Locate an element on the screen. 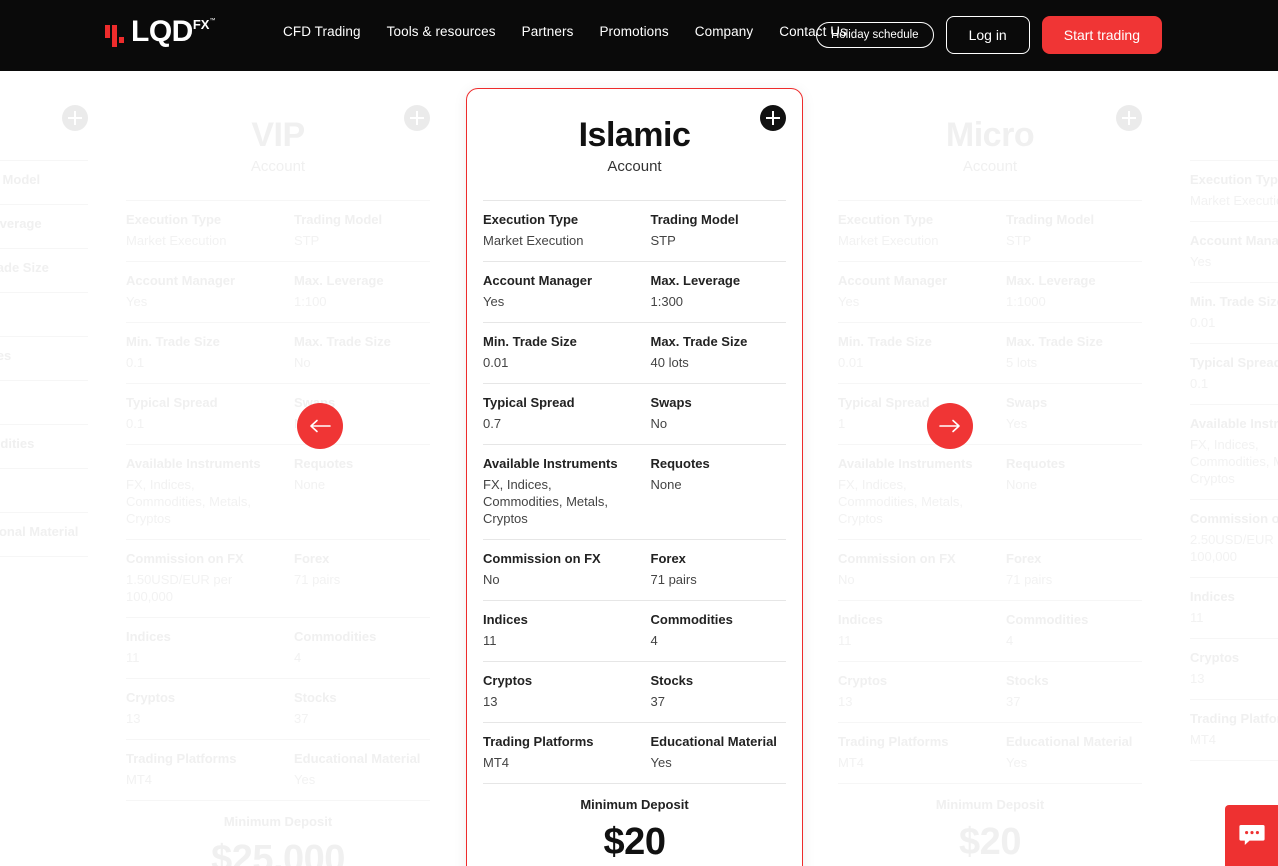  spec-cell: Max. Trade Size 5 lots is located at coordinates (1066, 352).